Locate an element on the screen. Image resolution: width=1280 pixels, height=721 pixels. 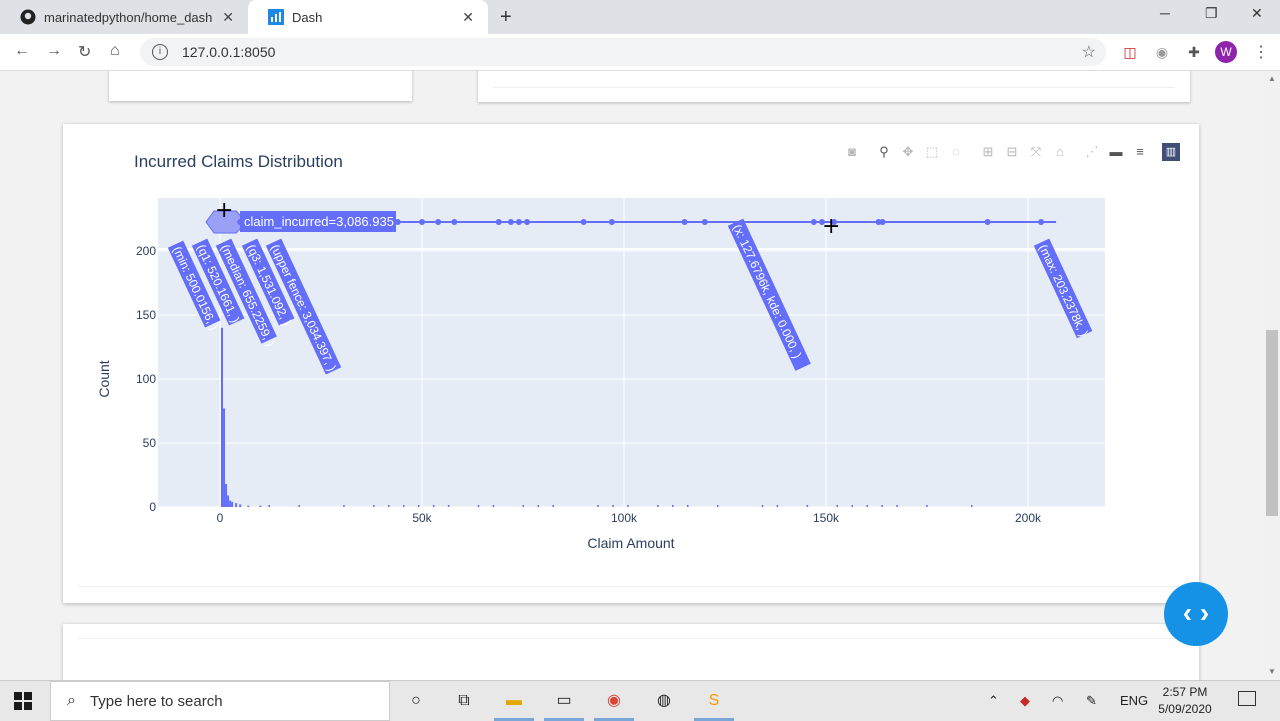
zoom-out-icon: ⊟ is located at coordinates (1012, 152).